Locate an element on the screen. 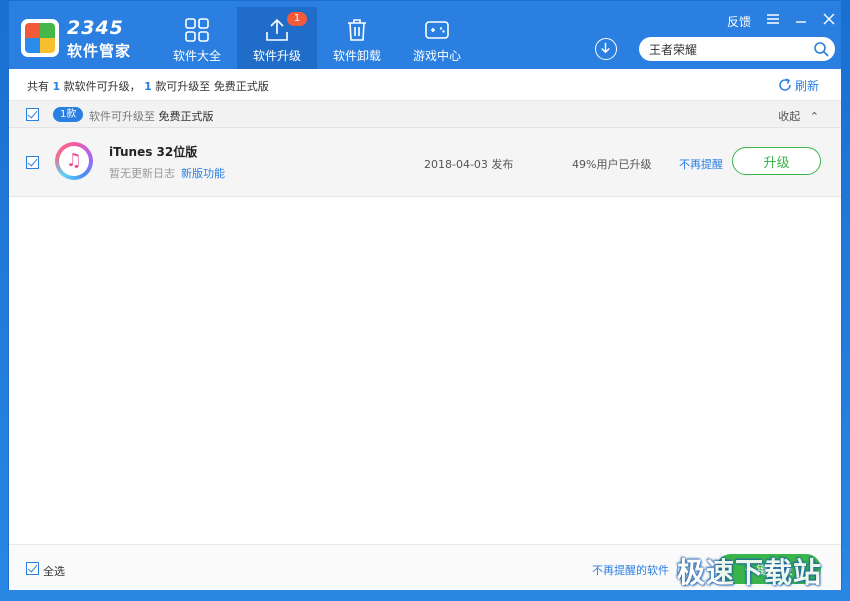  tab-game-center: 游戏中心 is located at coordinates (437, 38).